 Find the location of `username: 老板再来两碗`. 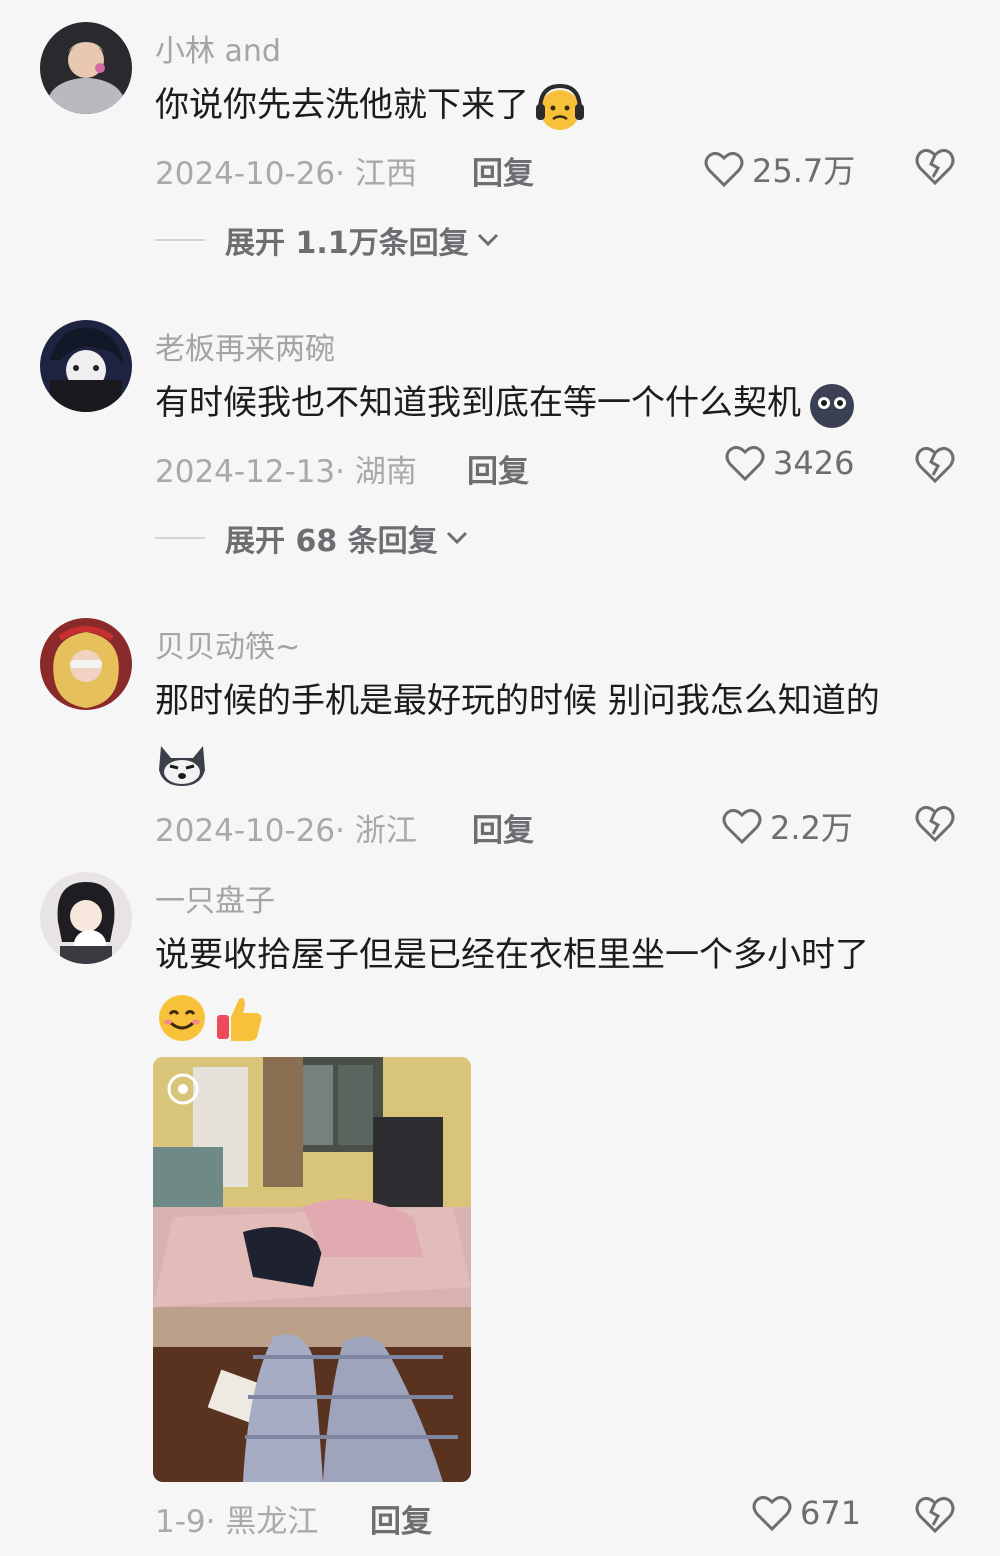

username: 老板再来两碗 is located at coordinates (245, 346).